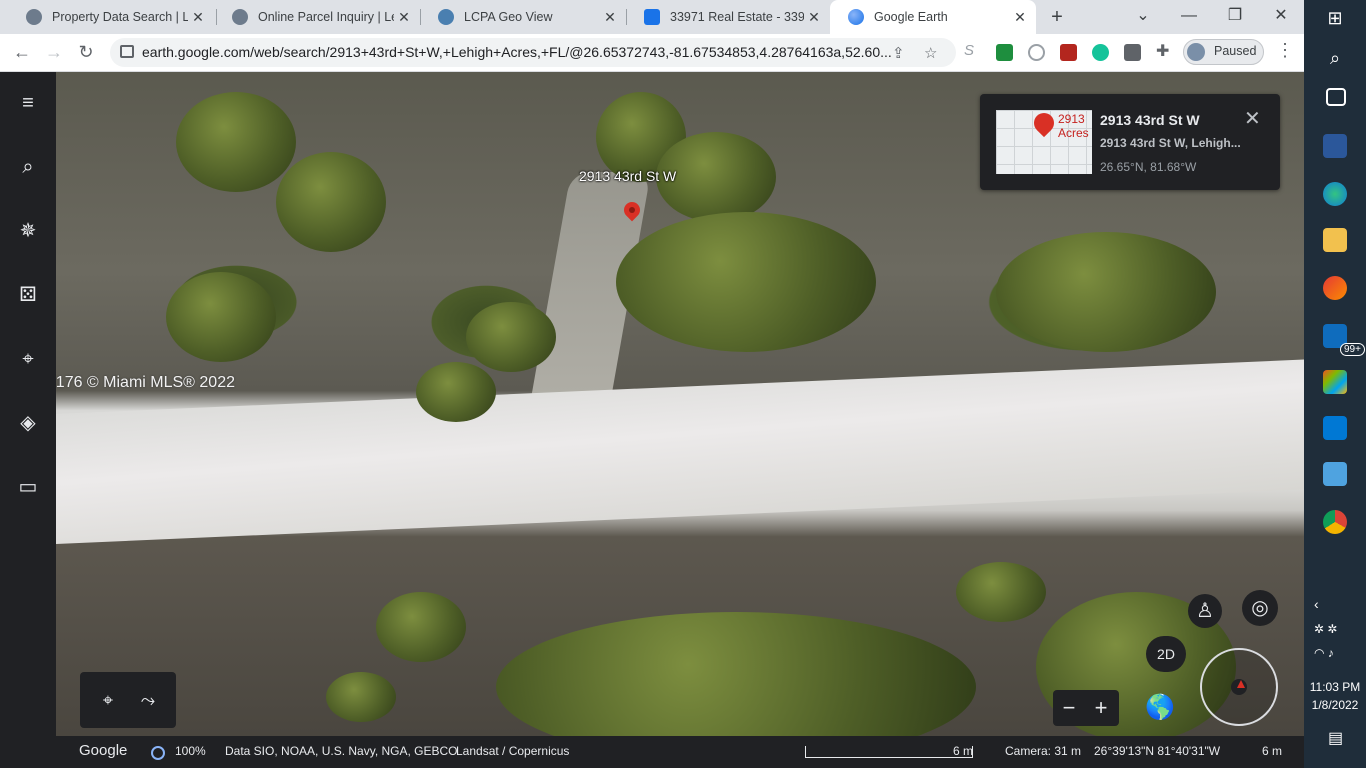 This screenshot has width=1366, height=768. What do you see at coordinates (933, 17) in the screenshot?
I see `tab-google-earth: Google Earth ✕` at bounding box center [933, 17].